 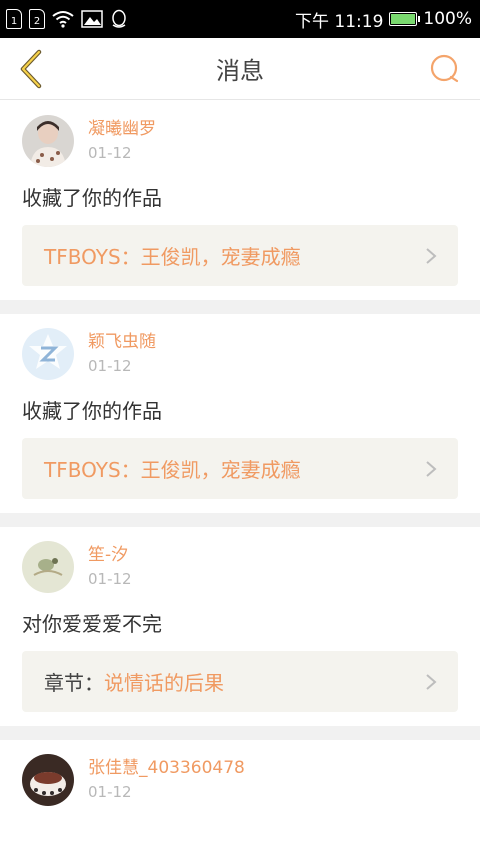 I want to click on back-chevron-icon, so click(x=31, y=69).